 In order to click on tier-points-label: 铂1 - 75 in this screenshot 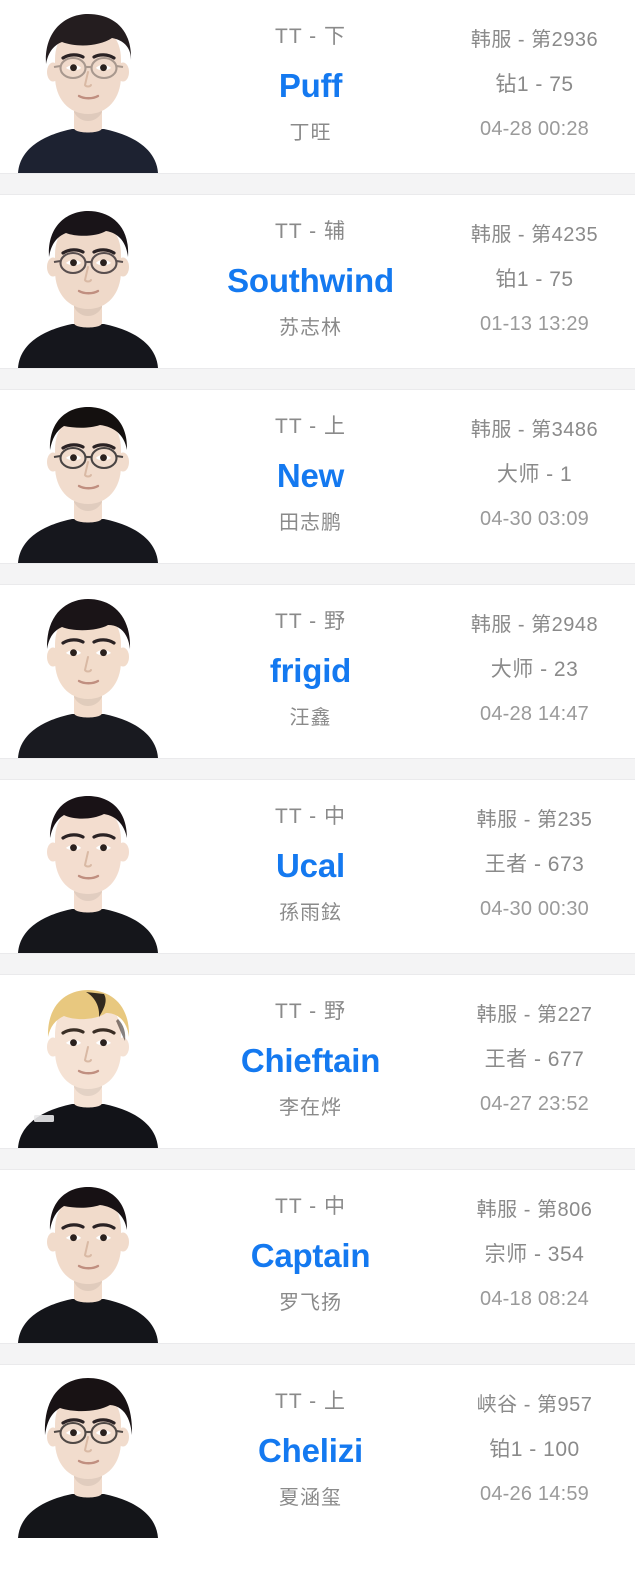, I will do `click(534, 279)`.